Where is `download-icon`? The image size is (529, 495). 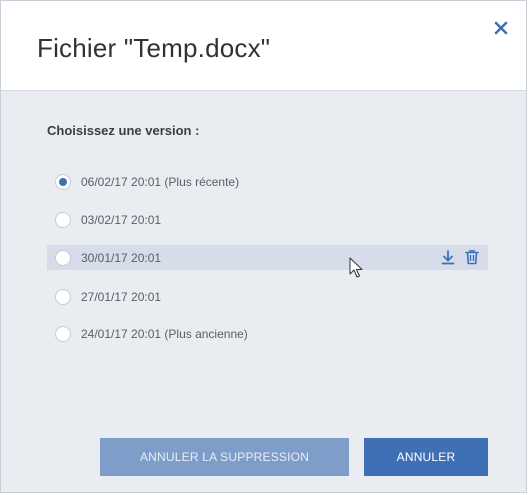
download-icon is located at coordinates (448, 257).